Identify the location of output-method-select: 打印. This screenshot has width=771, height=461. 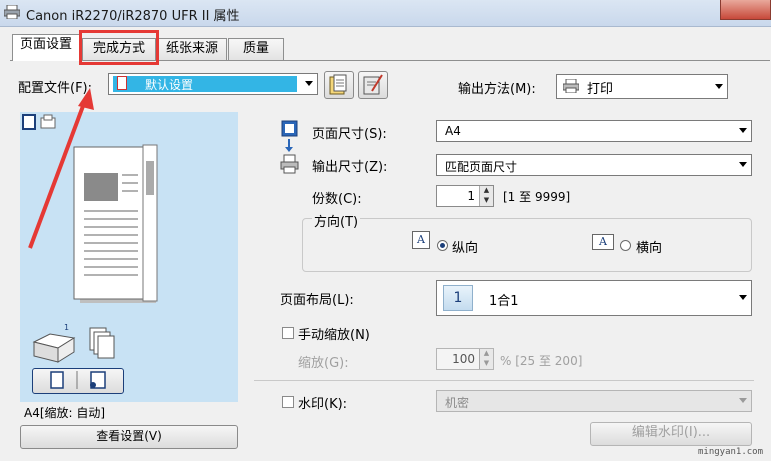
(642, 86).